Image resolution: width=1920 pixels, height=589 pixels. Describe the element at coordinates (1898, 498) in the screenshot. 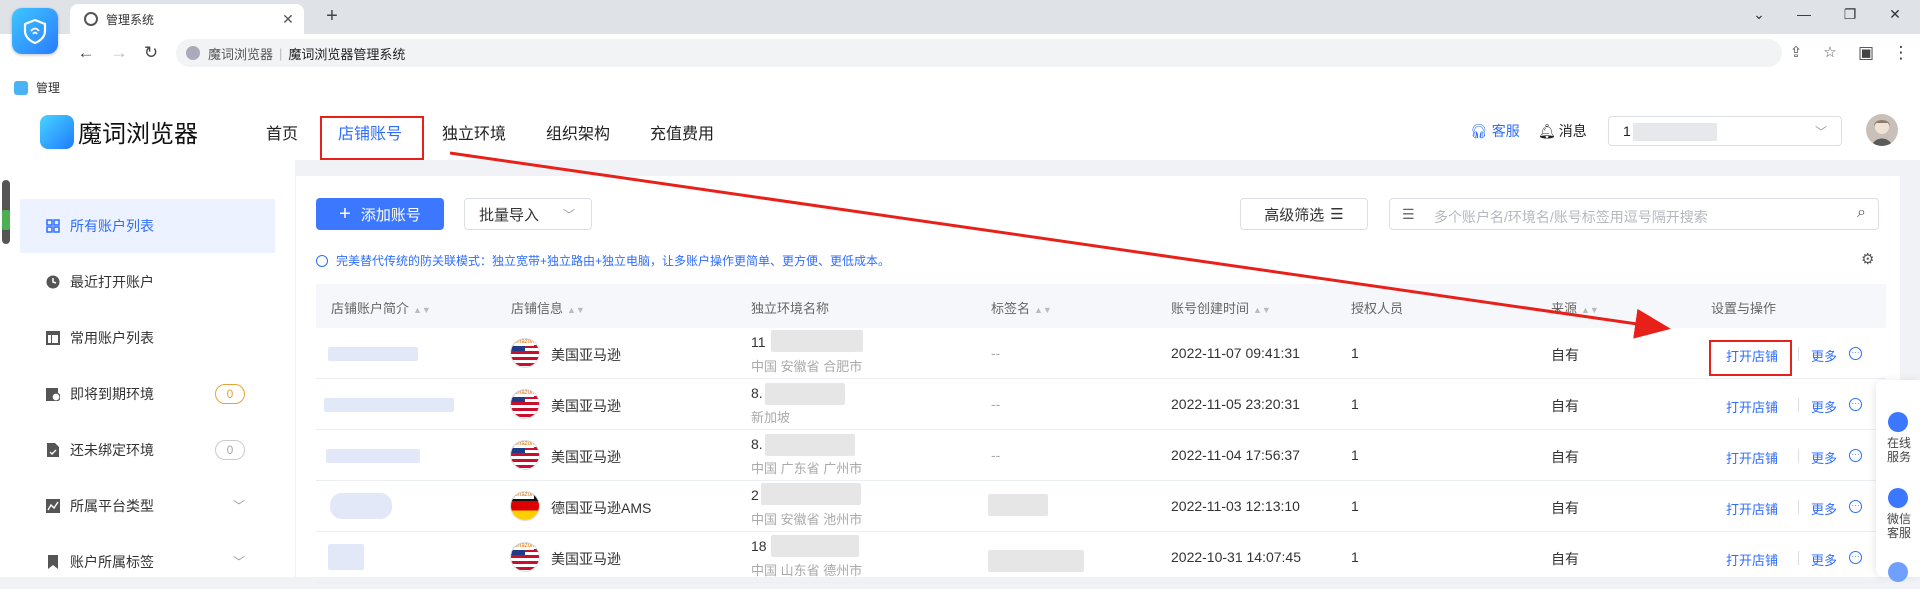

I see `wechat-icon` at that location.